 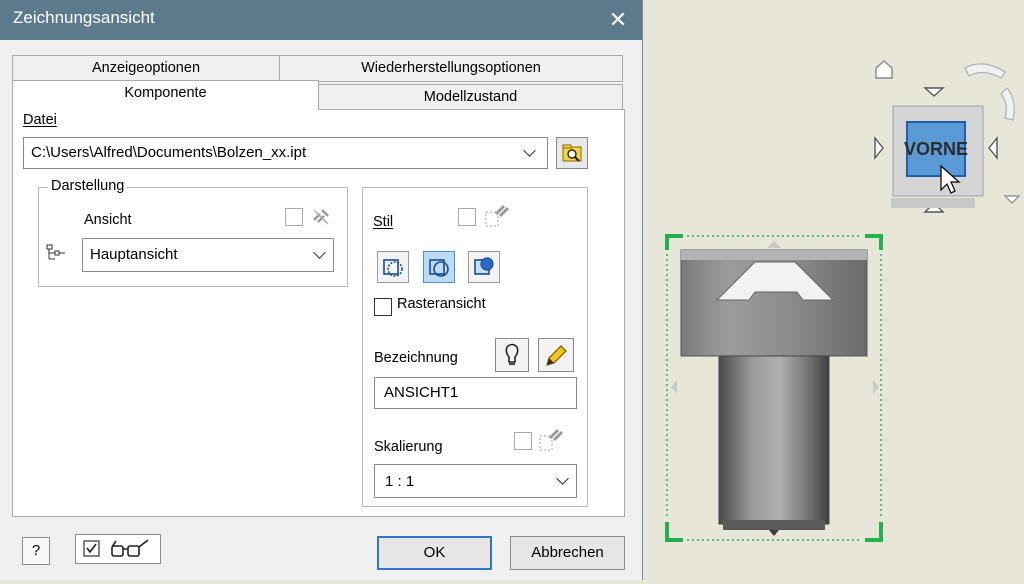 What do you see at coordinates (774, 525) in the screenshot?
I see `bolt-tip` at bounding box center [774, 525].